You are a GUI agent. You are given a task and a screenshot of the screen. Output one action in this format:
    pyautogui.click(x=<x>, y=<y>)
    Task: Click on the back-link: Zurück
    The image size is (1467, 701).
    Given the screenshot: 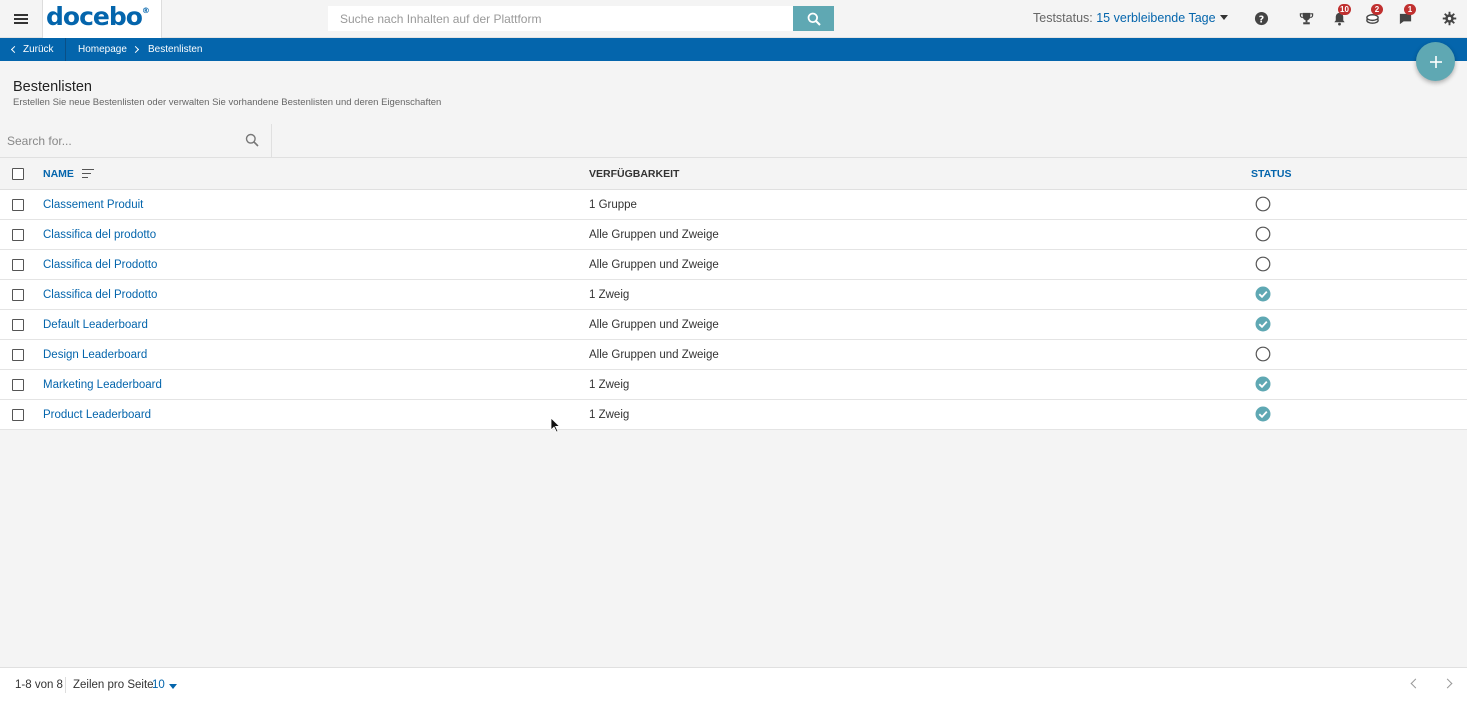 What is the action you would take?
    pyautogui.click(x=33, y=49)
    